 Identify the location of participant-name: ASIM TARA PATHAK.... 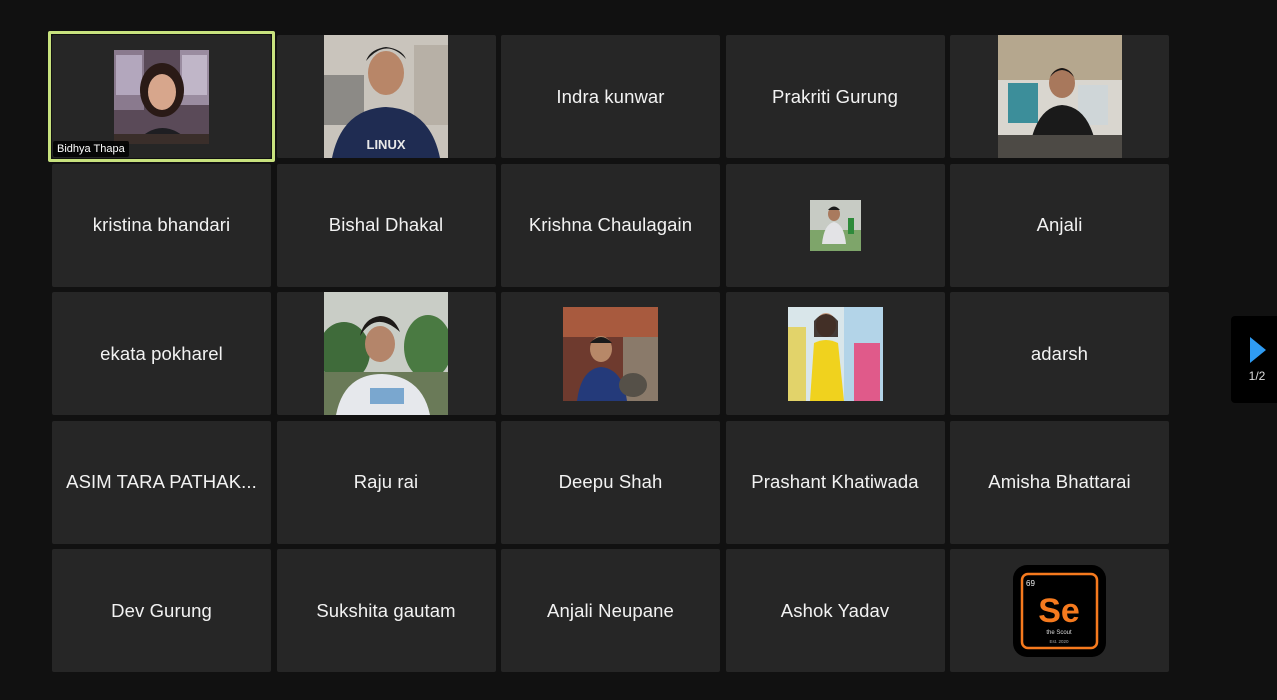
(161, 481).